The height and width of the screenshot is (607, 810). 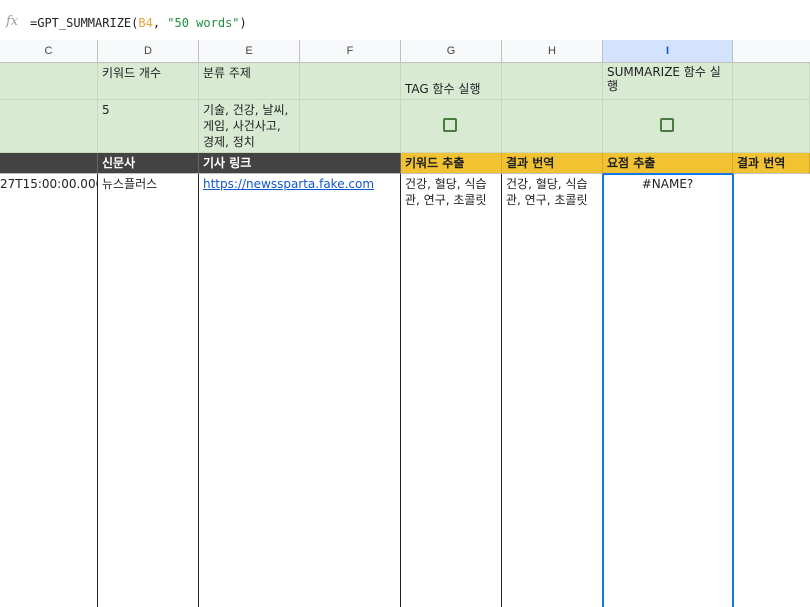 I want to click on cell-f-label, so click(x=350, y=81).